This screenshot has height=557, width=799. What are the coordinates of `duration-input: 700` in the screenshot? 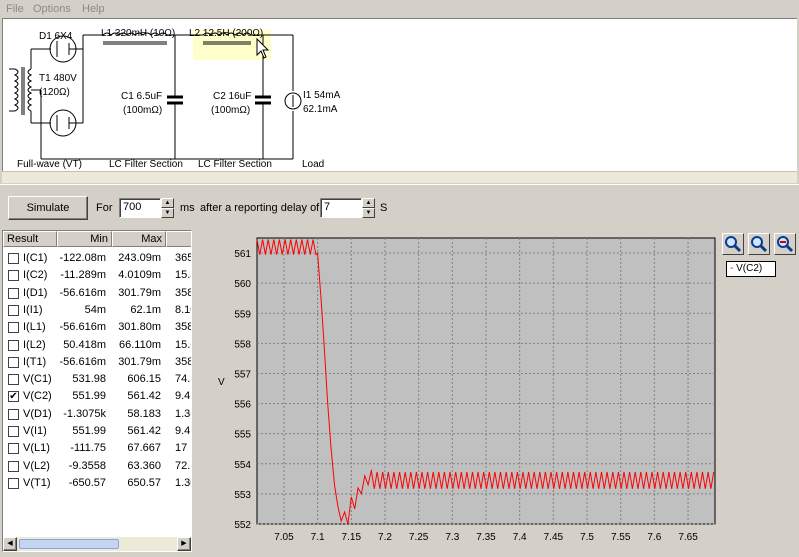 It's located at (140, 208).